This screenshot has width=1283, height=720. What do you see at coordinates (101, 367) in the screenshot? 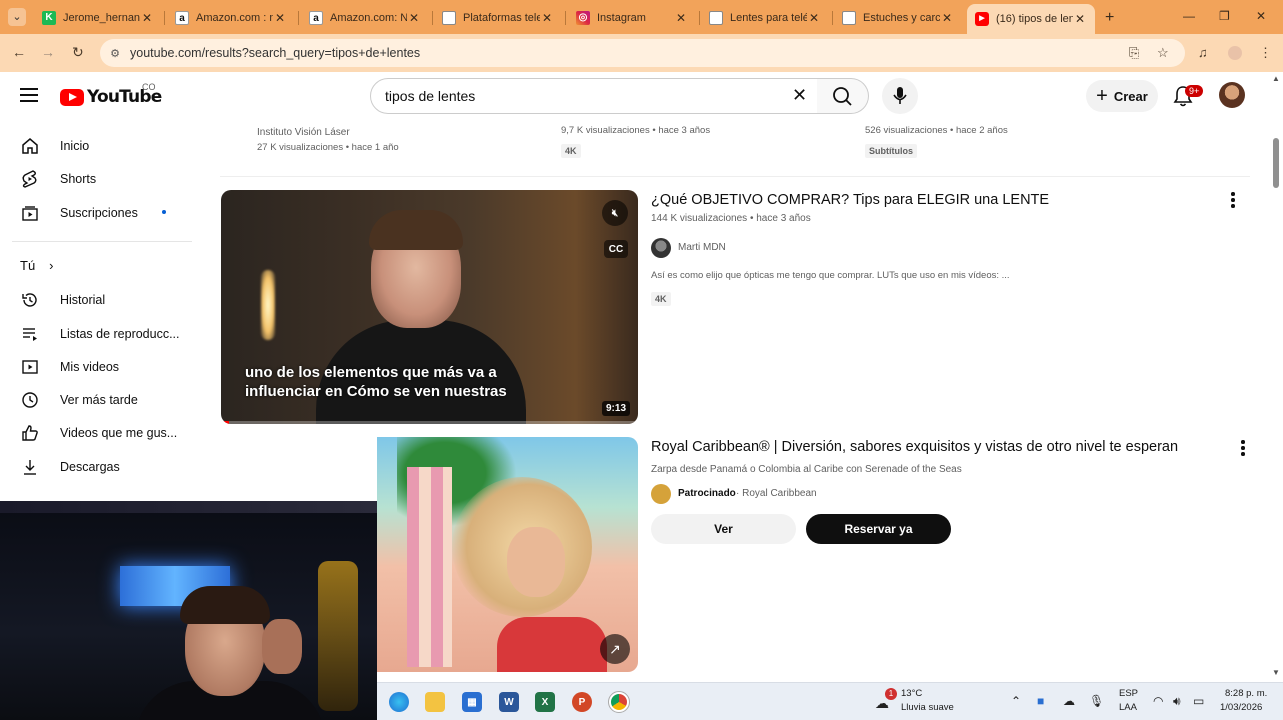
I see `sidebar-item-mis-videos: Mis videos` at bounding box center [101, 367].